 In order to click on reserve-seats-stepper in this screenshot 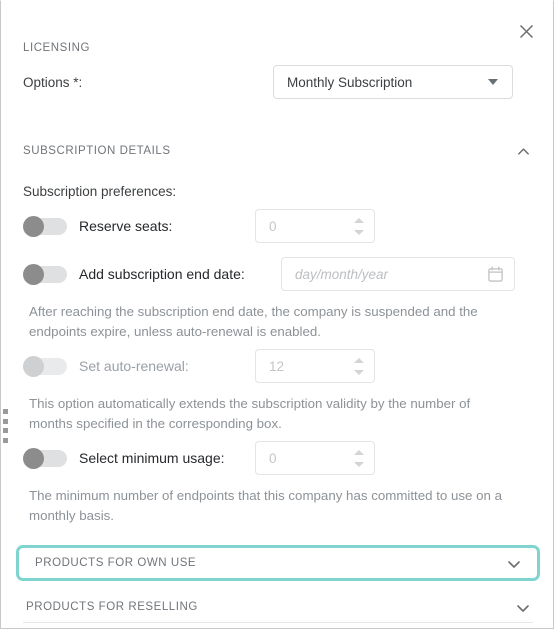, I will do `click(361, 226)`.